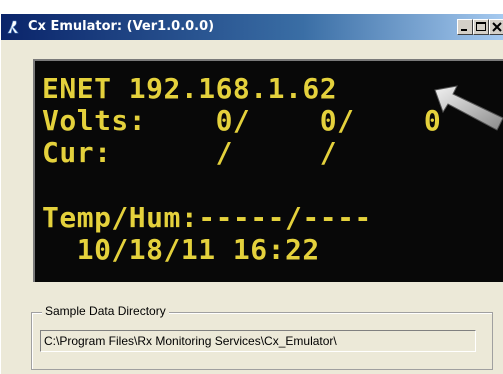 This screenshot has width=503, height=374. What do you see at coordinates (14, 27) in the screenshot?
I see `rx-logo-icon` at bounding box center [14, 27].